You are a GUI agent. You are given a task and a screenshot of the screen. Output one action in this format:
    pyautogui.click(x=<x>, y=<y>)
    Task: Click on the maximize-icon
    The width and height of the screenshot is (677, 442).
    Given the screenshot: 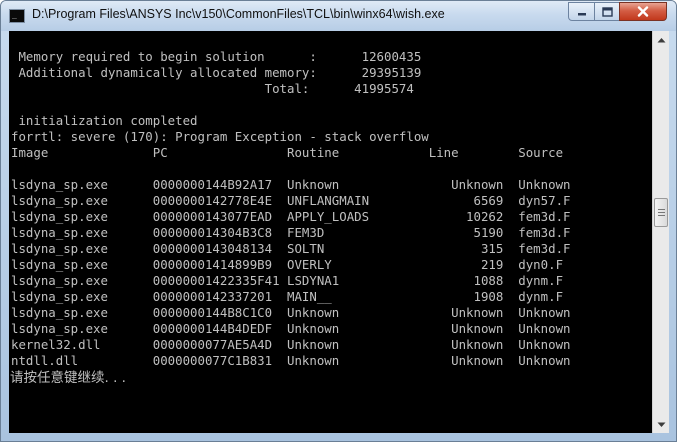 What is the action you would take?
    pyautogui.click(x=607, y=11)
    